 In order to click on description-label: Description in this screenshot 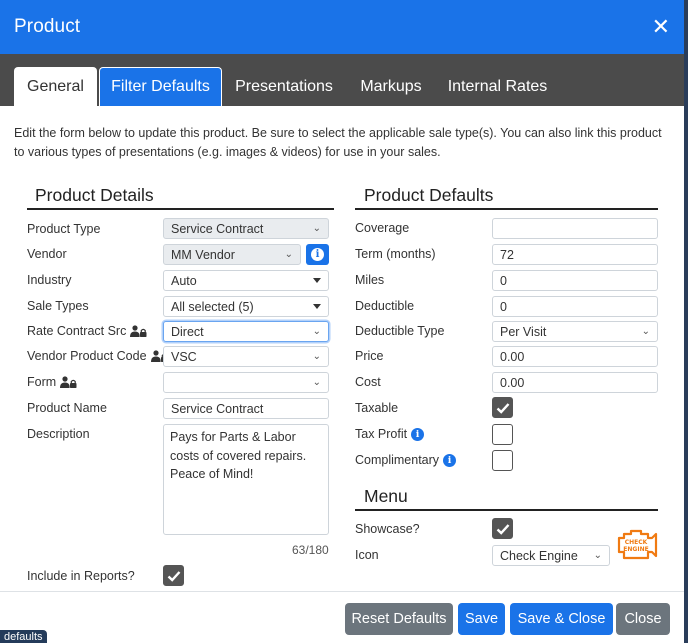, I will do `click(58, 434)`.